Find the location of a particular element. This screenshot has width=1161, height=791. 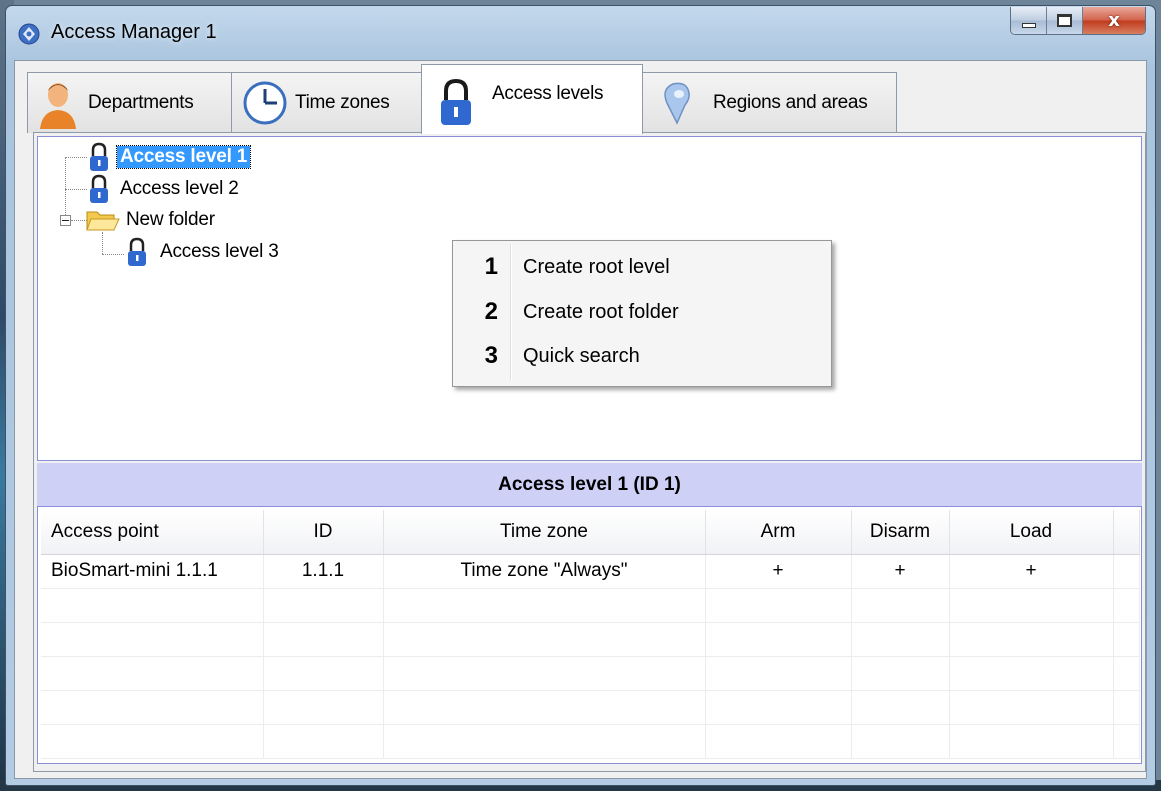

map-pin-icon is located at coordinates (677, 103).